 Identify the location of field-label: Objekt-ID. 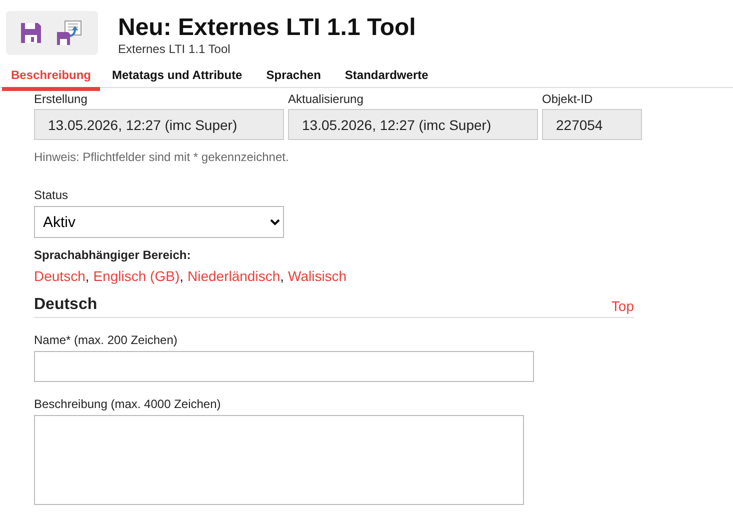
(568, 99).